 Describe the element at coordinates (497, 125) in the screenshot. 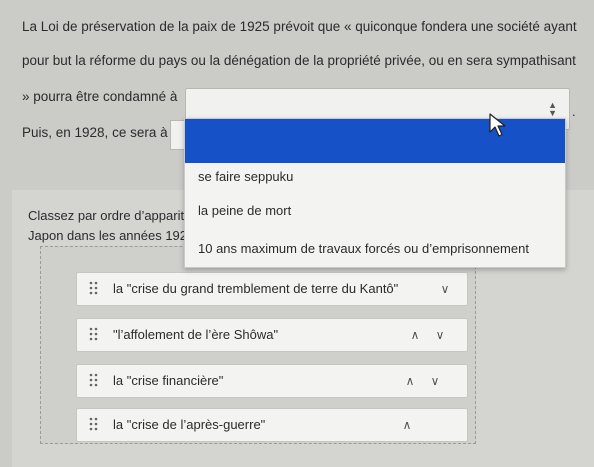

I see `mouse-cursor-icon` at that location.